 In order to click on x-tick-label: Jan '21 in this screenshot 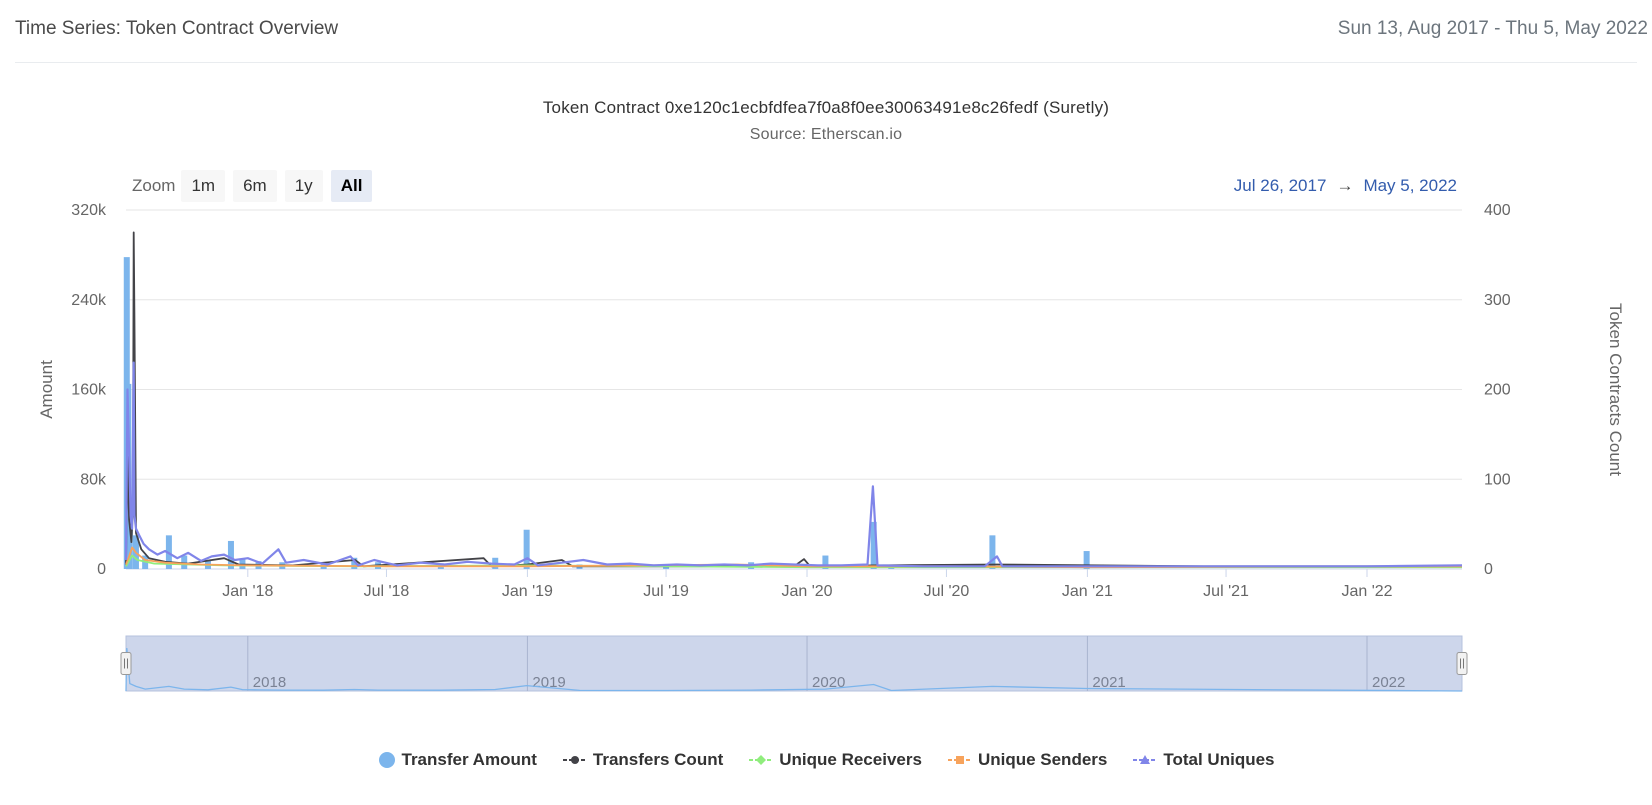, I will do `click(1087, 591)`.